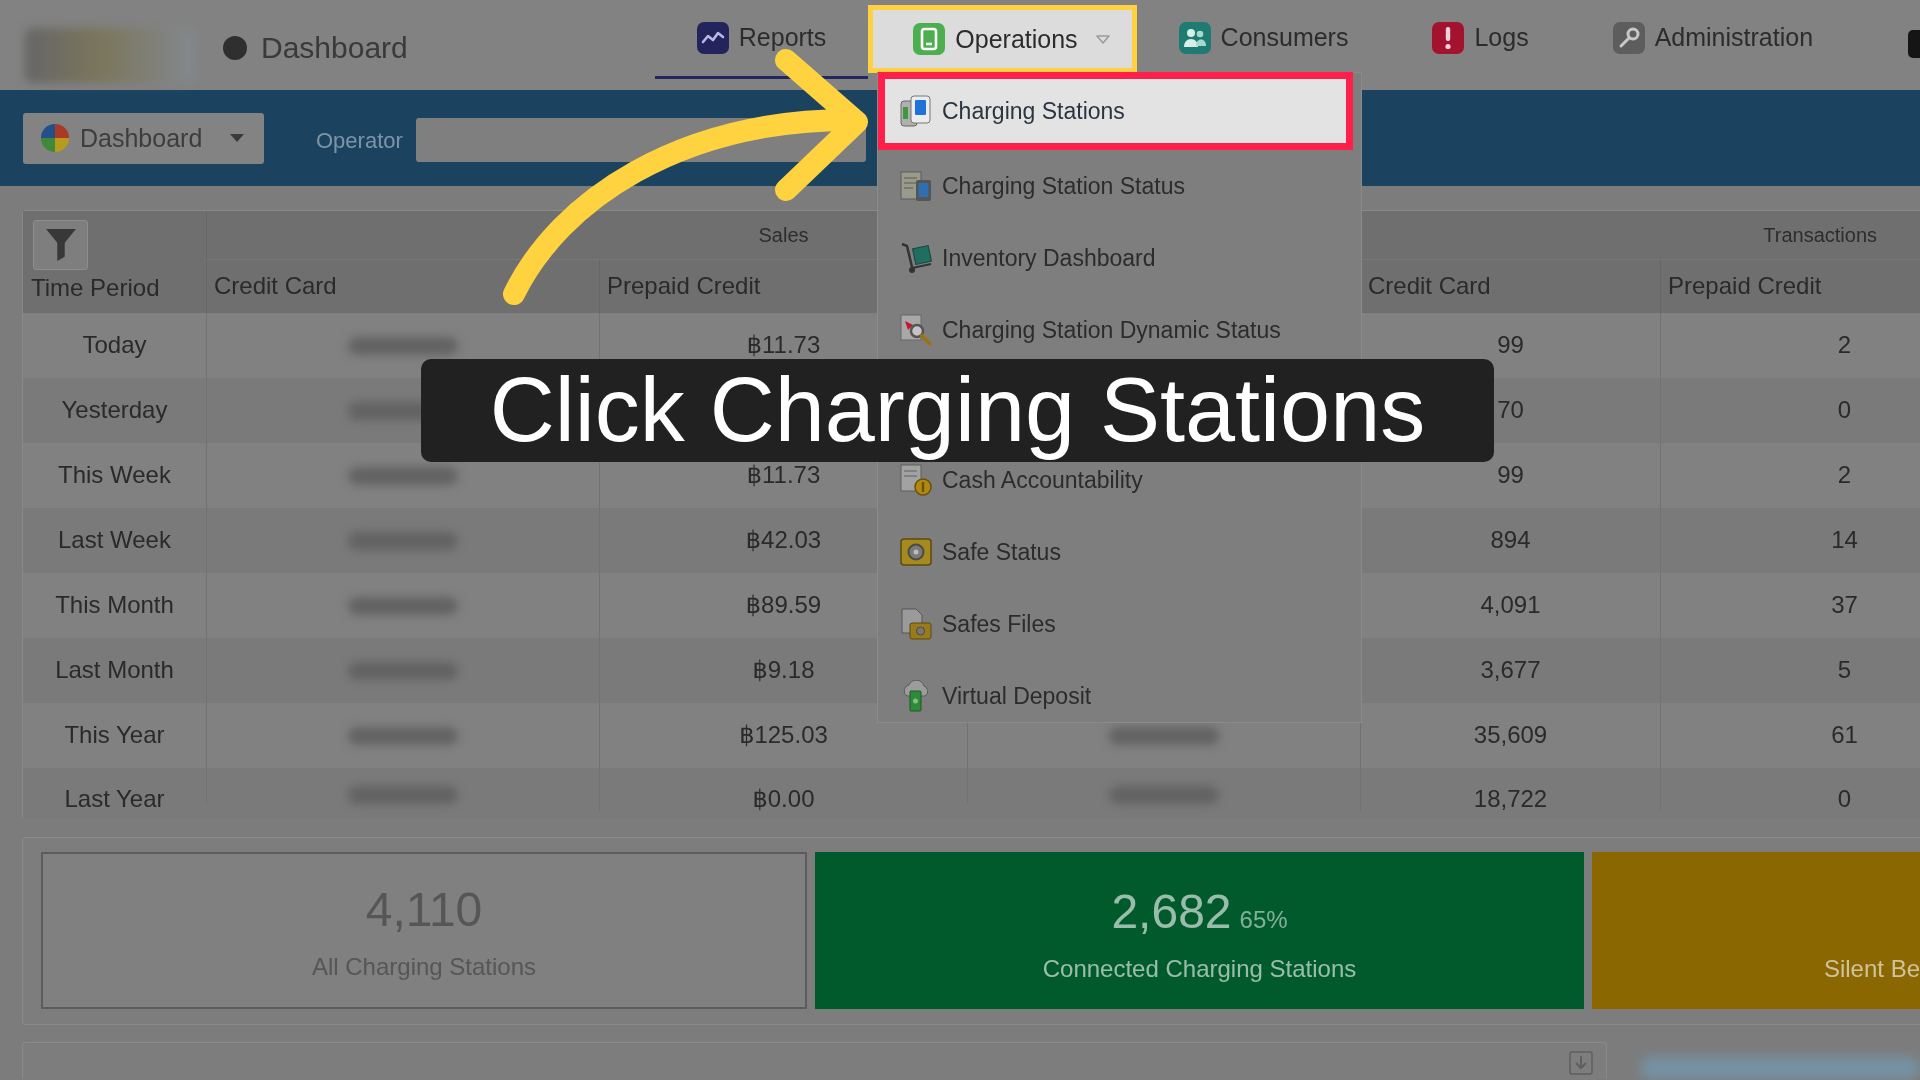  Describe the element at coordinates (114, 345) in the screenshot. I see `table-cell: Today` at that location.